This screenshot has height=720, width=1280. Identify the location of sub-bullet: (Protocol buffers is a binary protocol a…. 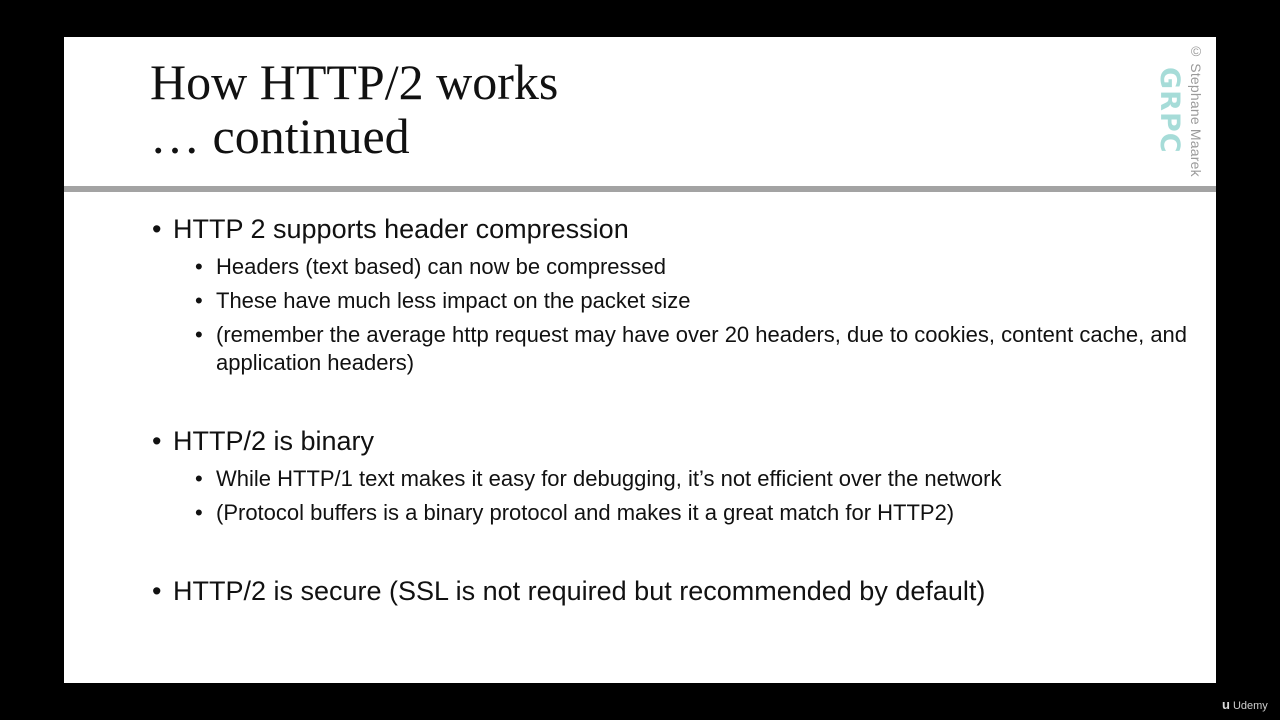
(693, 513).